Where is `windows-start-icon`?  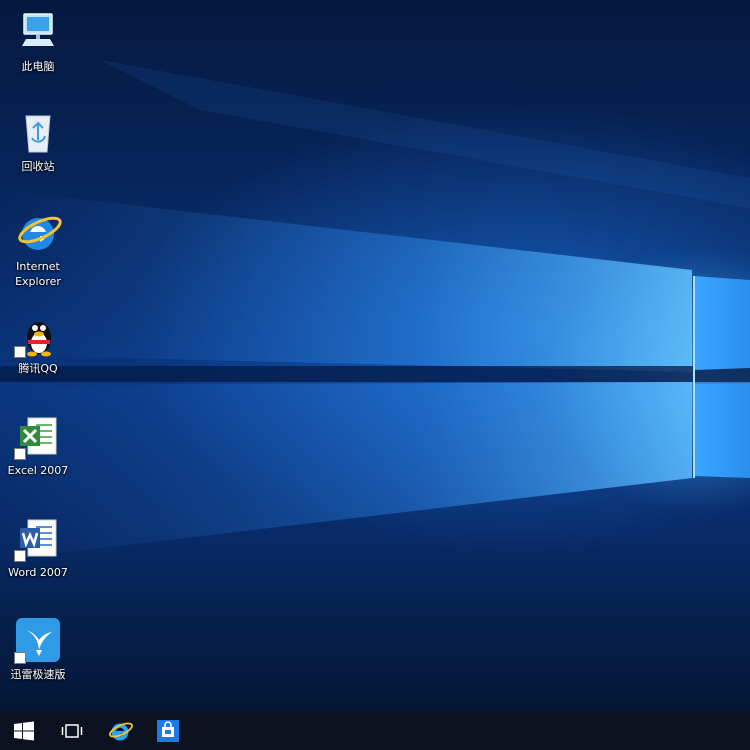 windows-start-icon is located at coordinates (24, 731).